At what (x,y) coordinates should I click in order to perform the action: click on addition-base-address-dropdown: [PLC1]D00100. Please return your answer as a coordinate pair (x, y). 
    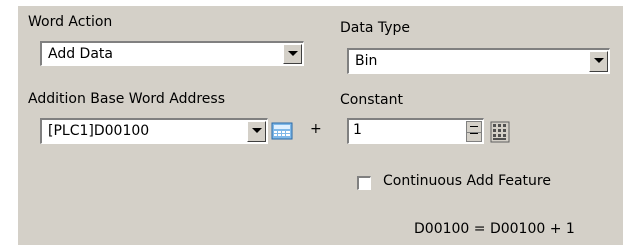
    Looking at the image, I should click on (154, 131).